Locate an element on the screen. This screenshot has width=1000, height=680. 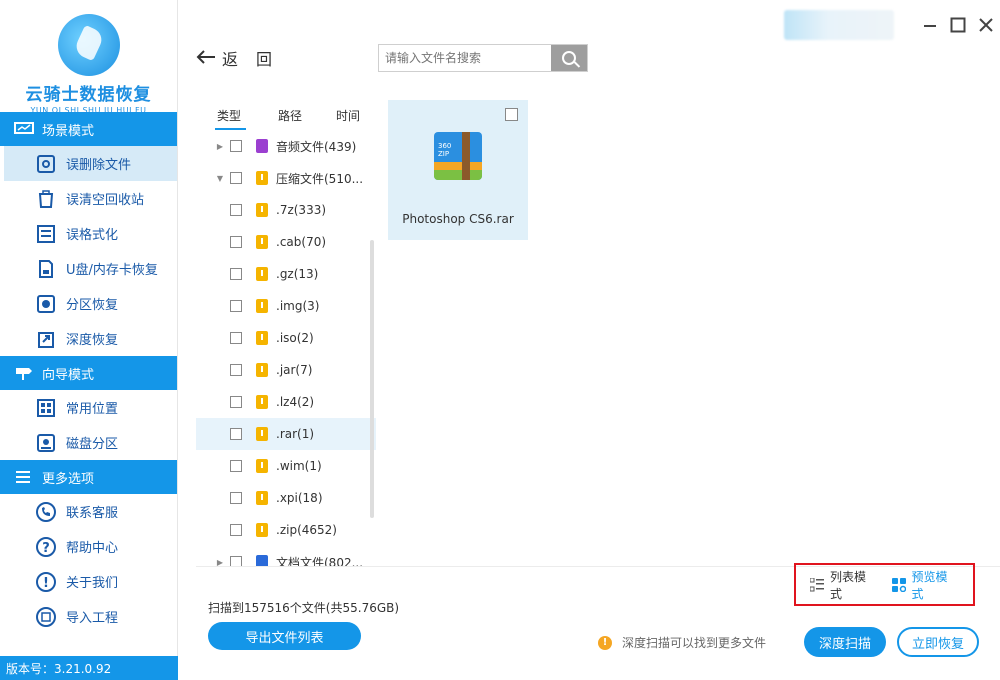
grid-icon is located at coordinates (898, 584).